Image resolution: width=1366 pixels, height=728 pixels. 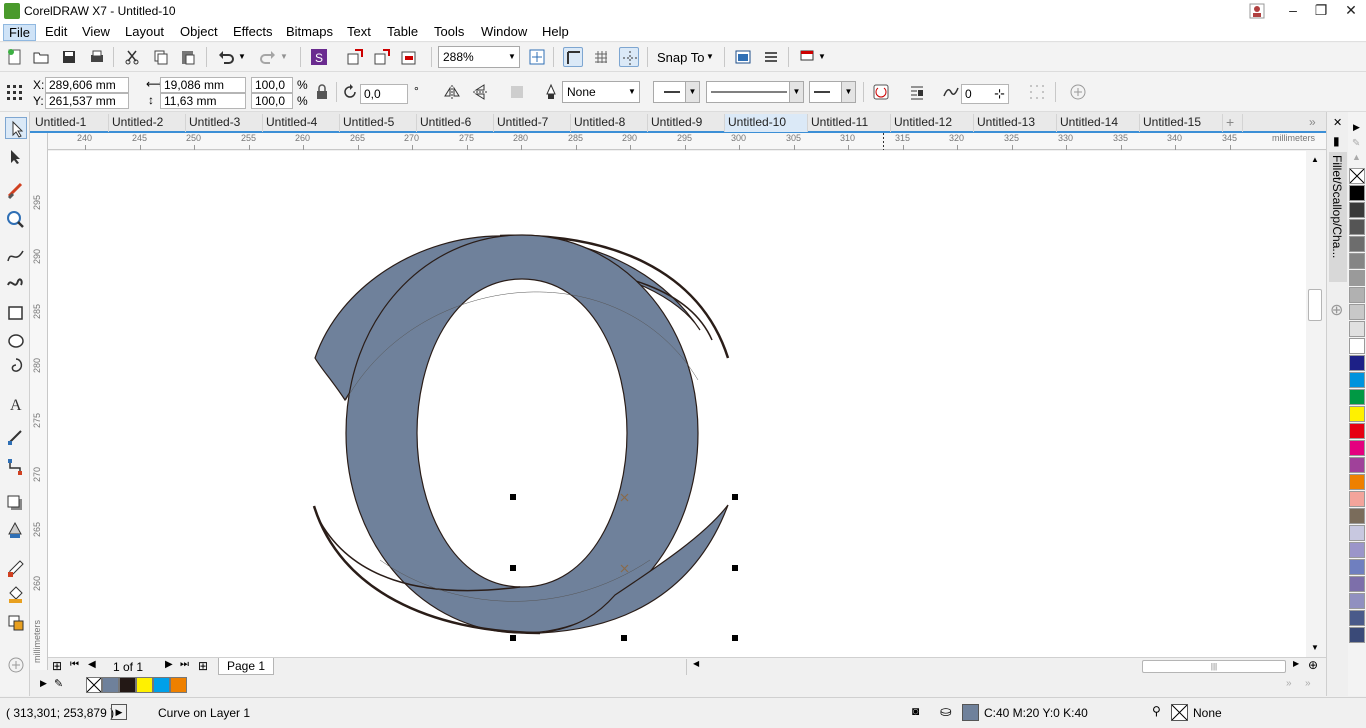 What do you see at coordinates (16, 367) in the screenshot?
I see `polygon-tool-icon` at bounding box center [16, 367].